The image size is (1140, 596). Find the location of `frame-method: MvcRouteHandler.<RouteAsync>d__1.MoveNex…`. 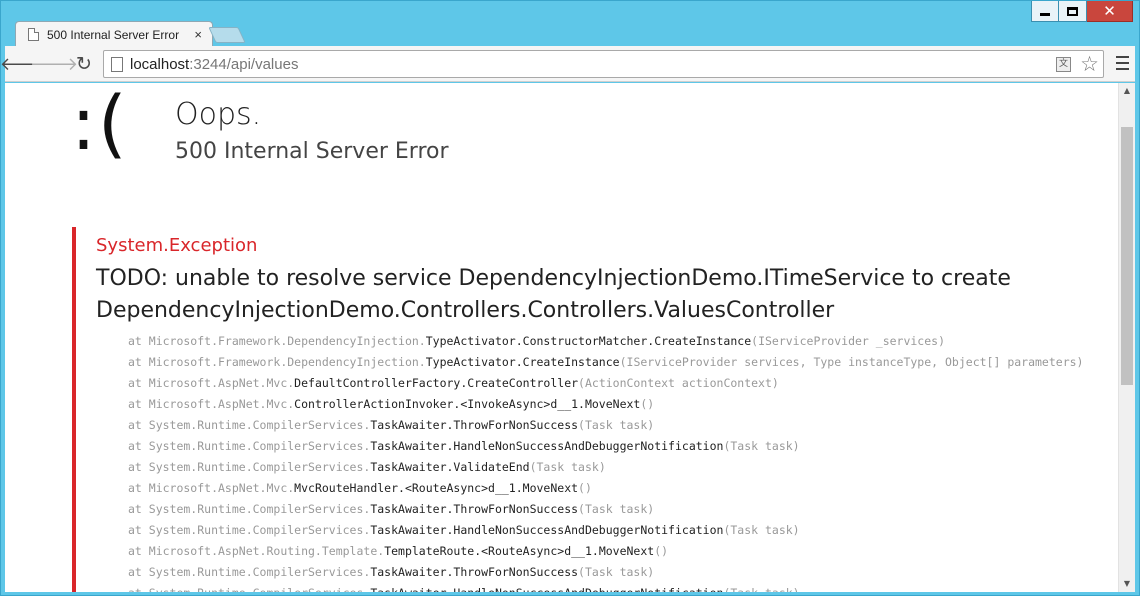

frame-method: MvcRouteHandler.<RouteAsync>d__1.MoveNex… is located at coordinates (436, 488).